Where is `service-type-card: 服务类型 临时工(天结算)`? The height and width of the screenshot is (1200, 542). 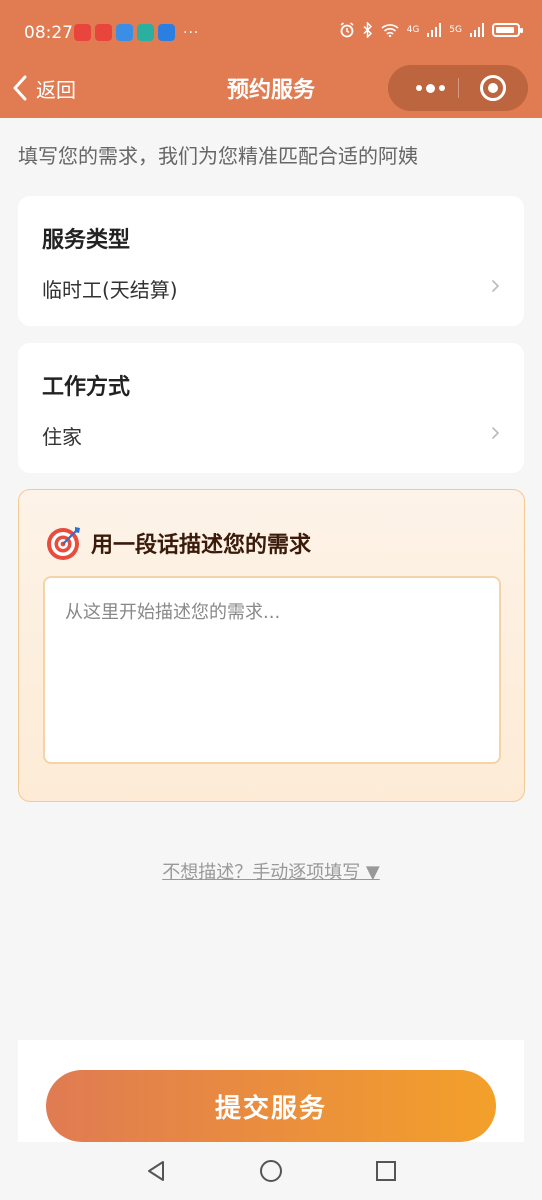 service-type-card: 服务类型 临时工(天结算) is located at coordinates (271, 261).